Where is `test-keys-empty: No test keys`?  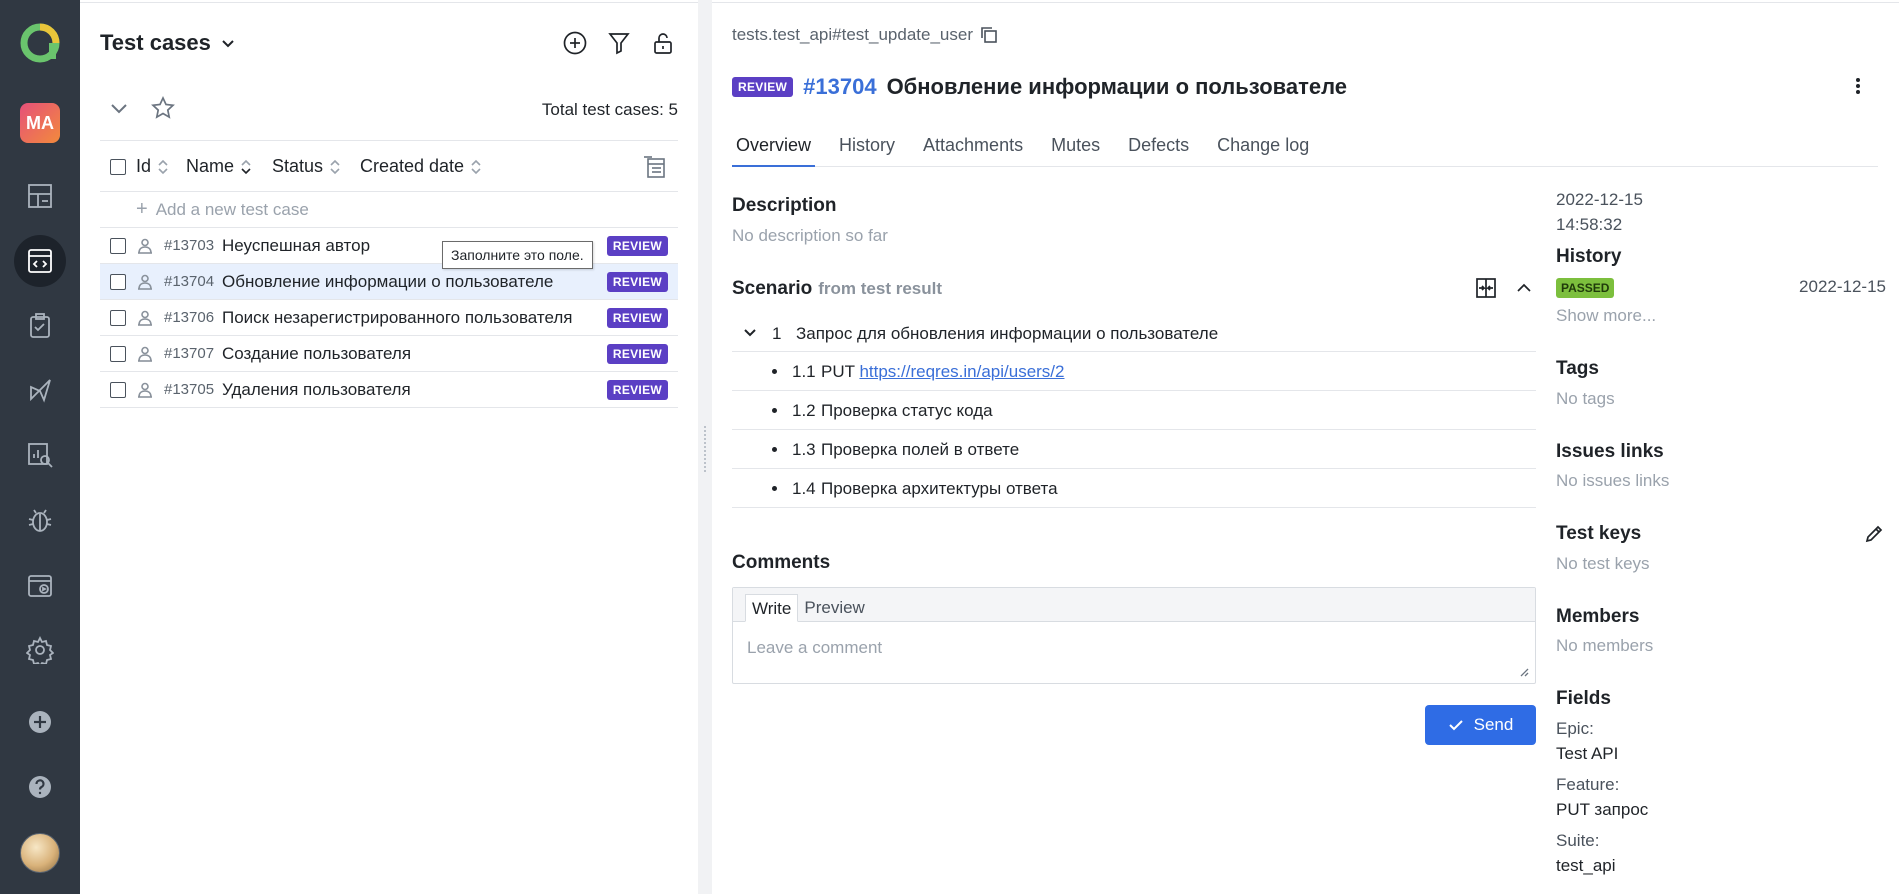
test-keys-empty: No test keys is located at coordinates (1603, 564).